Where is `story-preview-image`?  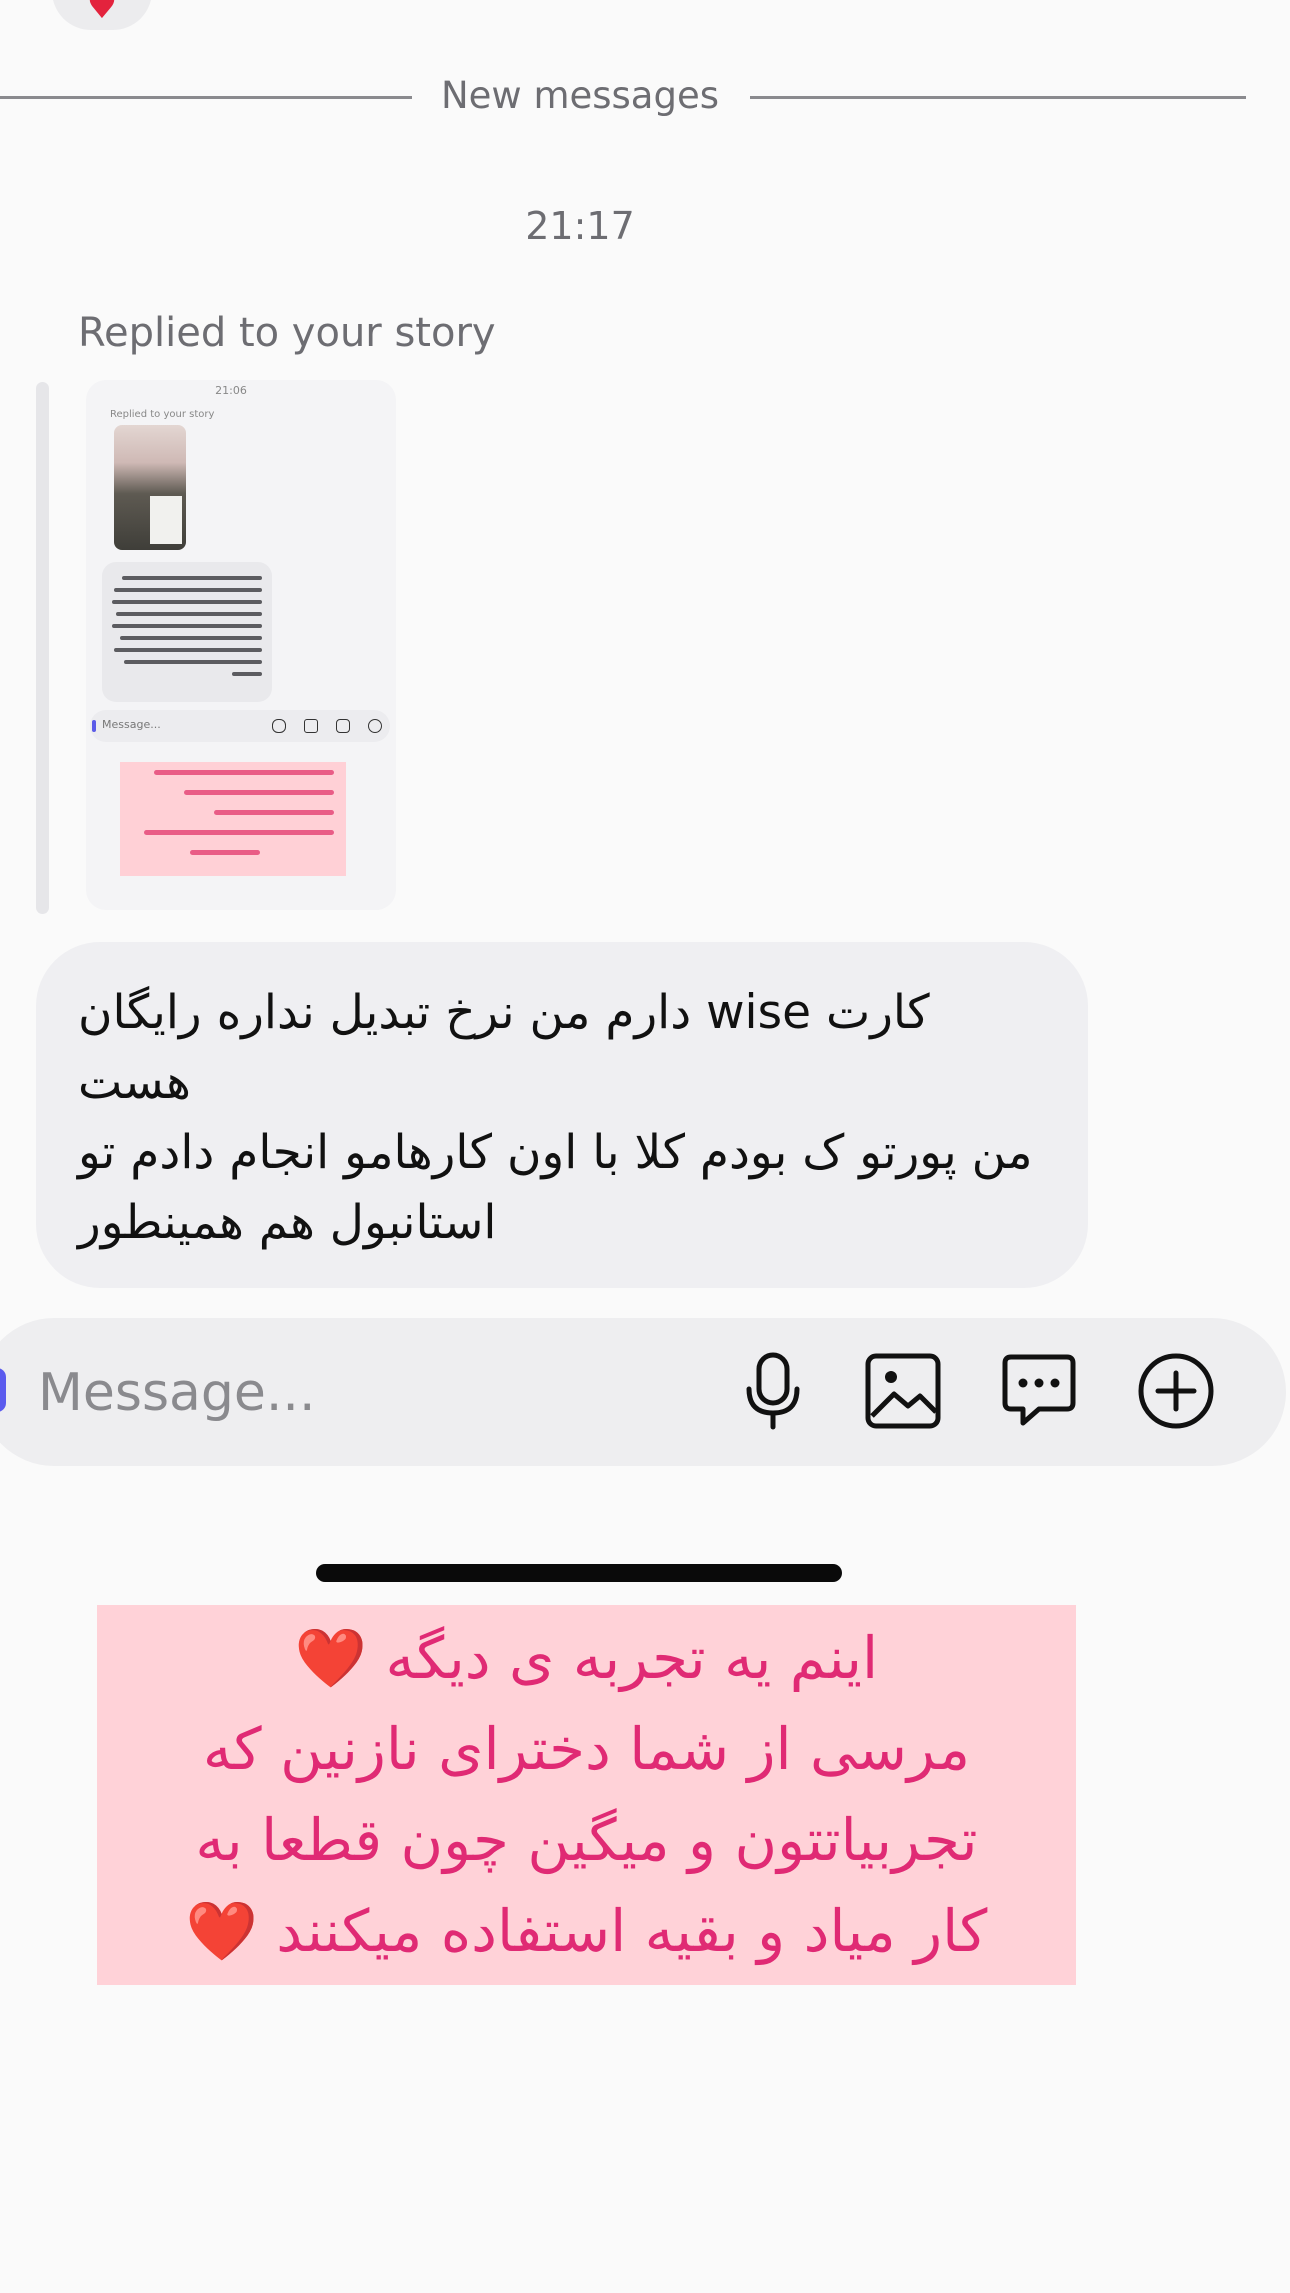 story-preview-image is located at coordinates (150, 487).